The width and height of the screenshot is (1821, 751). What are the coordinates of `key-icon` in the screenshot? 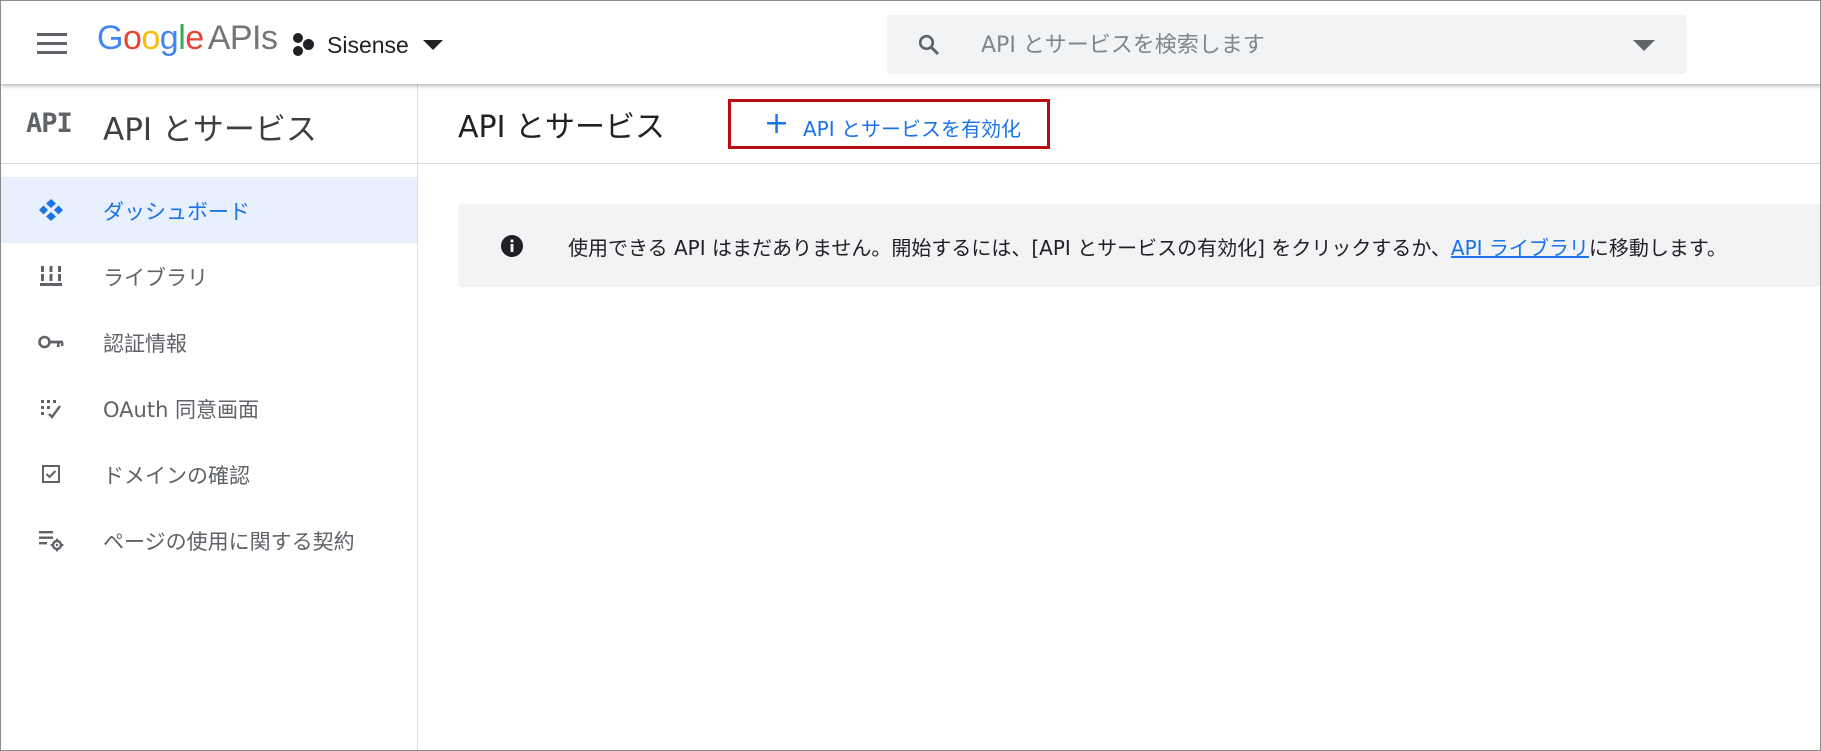 It's located at (51, 342).